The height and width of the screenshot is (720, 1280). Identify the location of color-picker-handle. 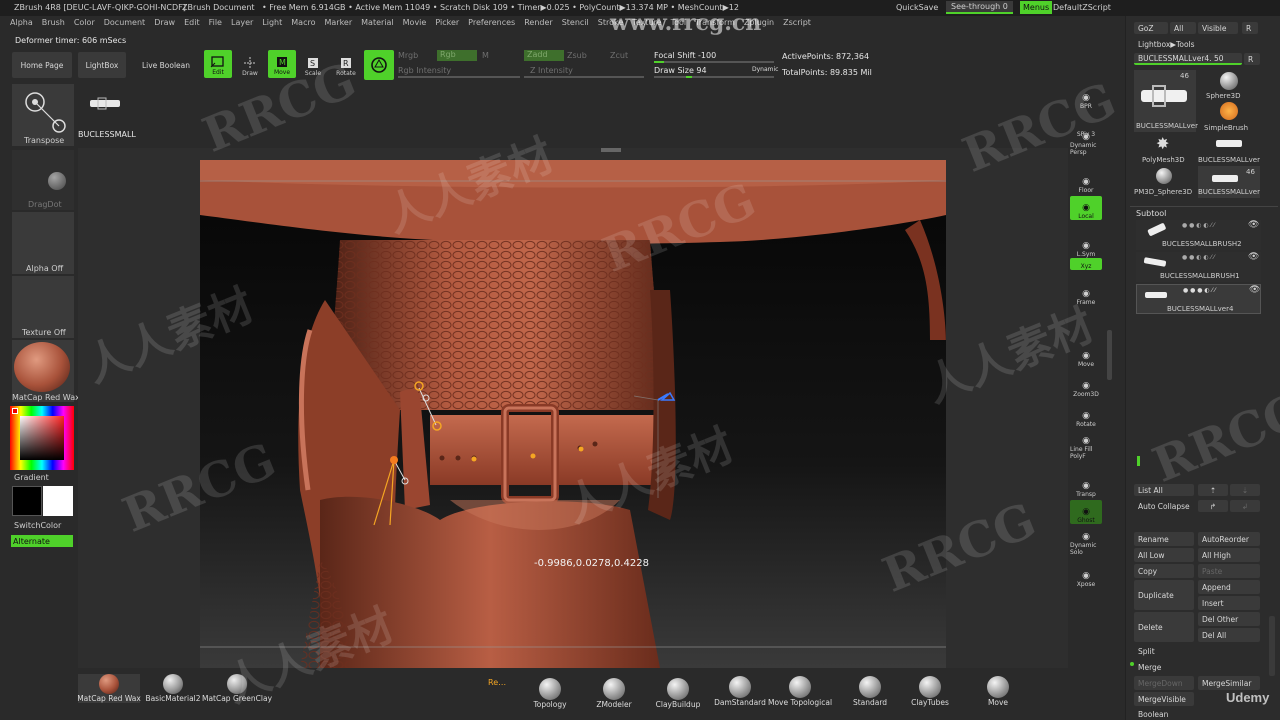
(15, 411).